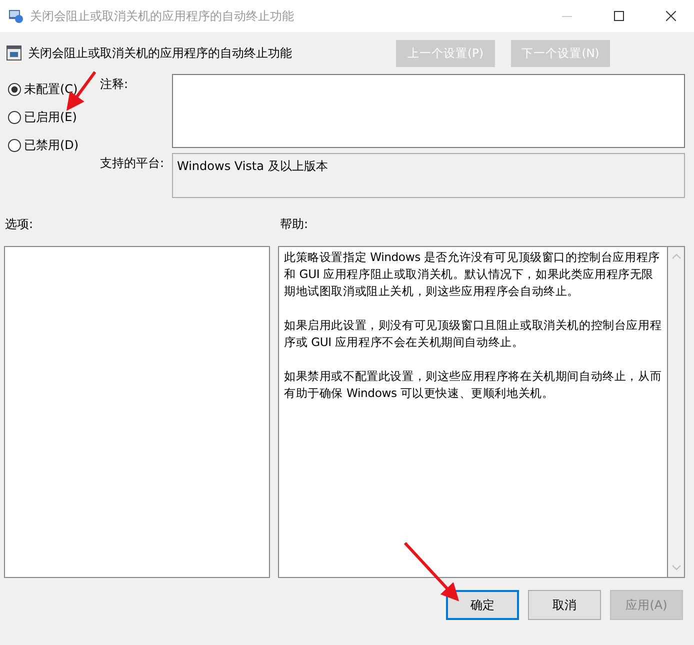 The height and width of the screenshot is (645, 694). I want to click on ok-button: 确定, so click(482, 605).